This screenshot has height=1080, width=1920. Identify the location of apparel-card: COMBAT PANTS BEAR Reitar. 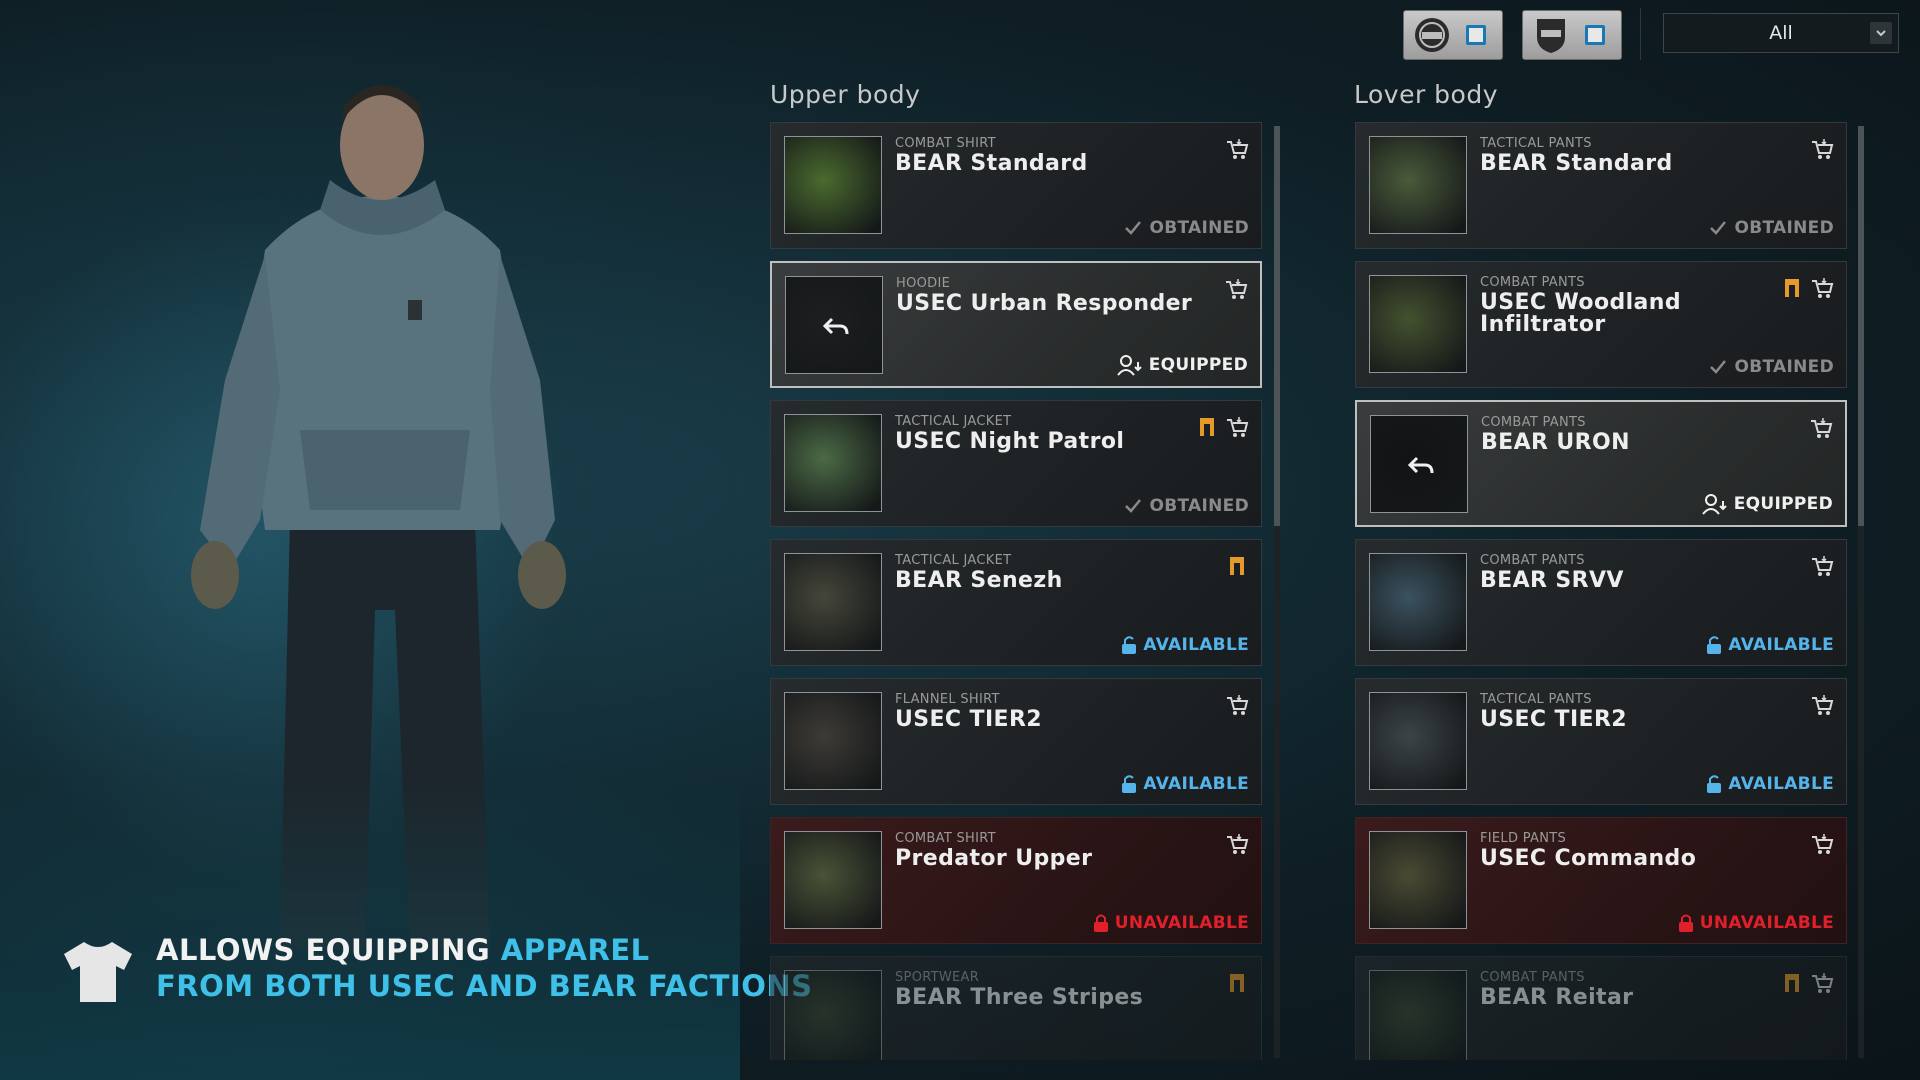
(1601, 1008).